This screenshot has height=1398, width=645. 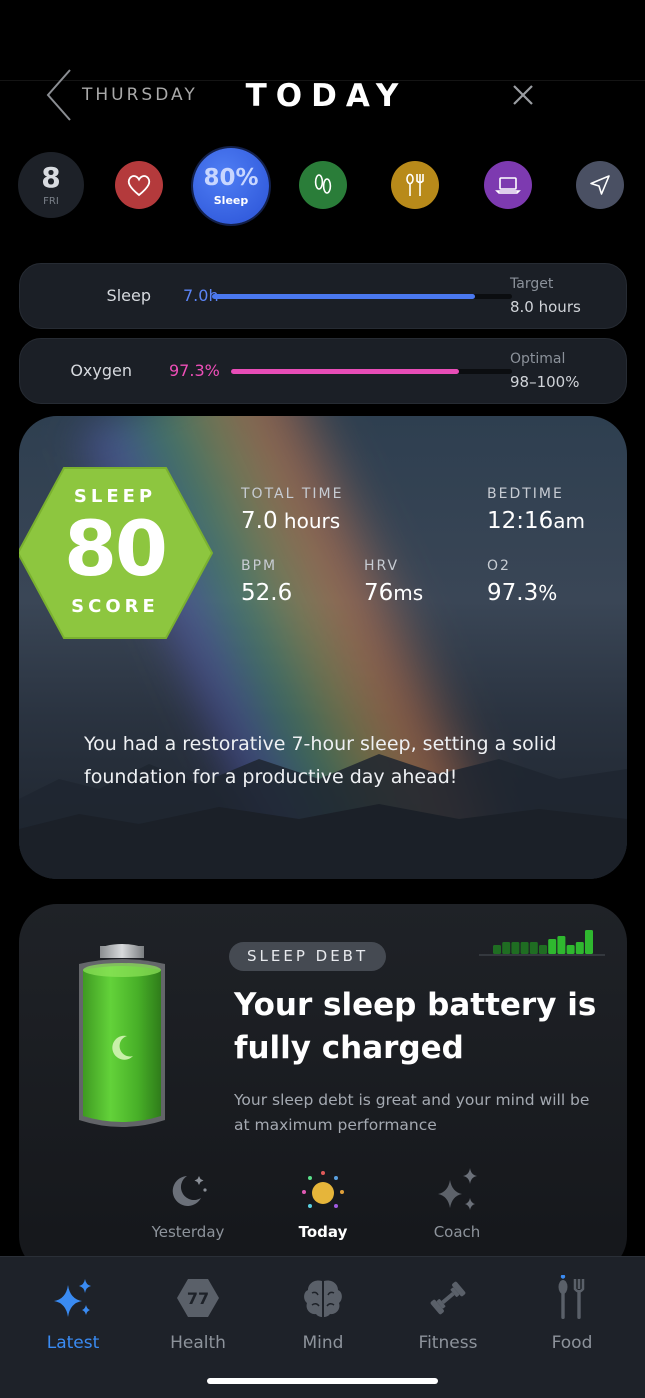 I want to click on stat-o2: O2 97.3%, so click(x=522, y=582).